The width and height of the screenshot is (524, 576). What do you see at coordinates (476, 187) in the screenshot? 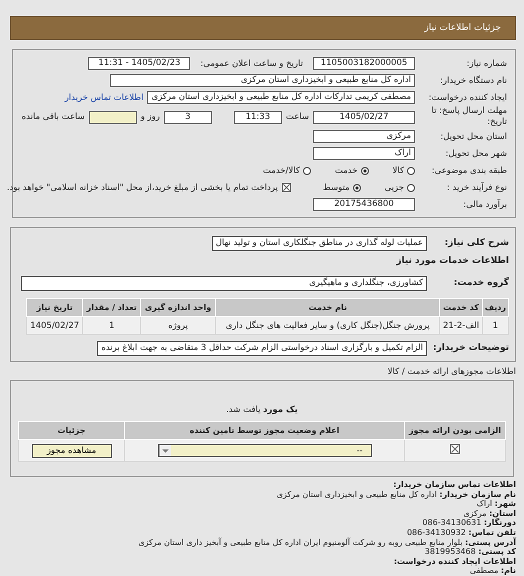
I see `field-label: نوع فرآیند خرید :` at bounding box center [476, 187].